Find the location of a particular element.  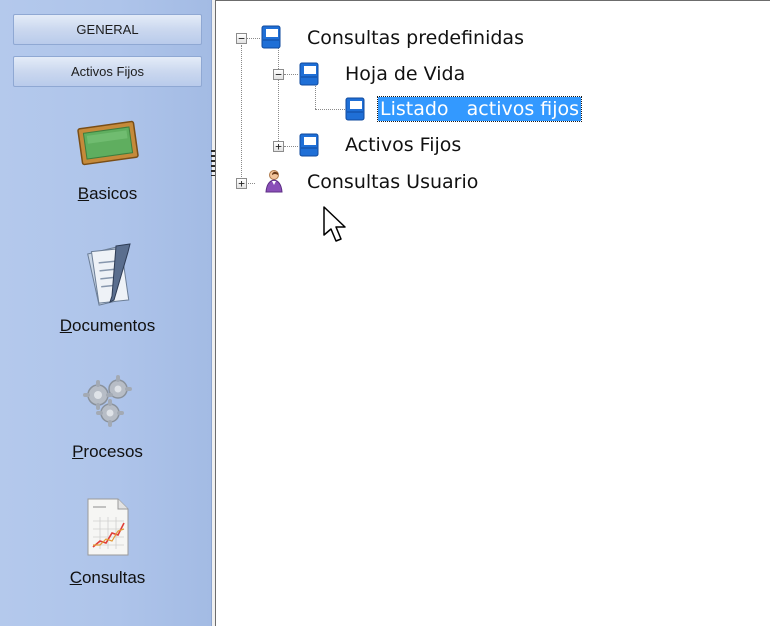

mouse-cursor-icon is located at coordinates (334, 224).